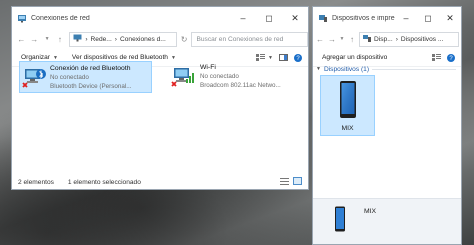  I want to click on bluetooth-network-icon, so click(35, 77).